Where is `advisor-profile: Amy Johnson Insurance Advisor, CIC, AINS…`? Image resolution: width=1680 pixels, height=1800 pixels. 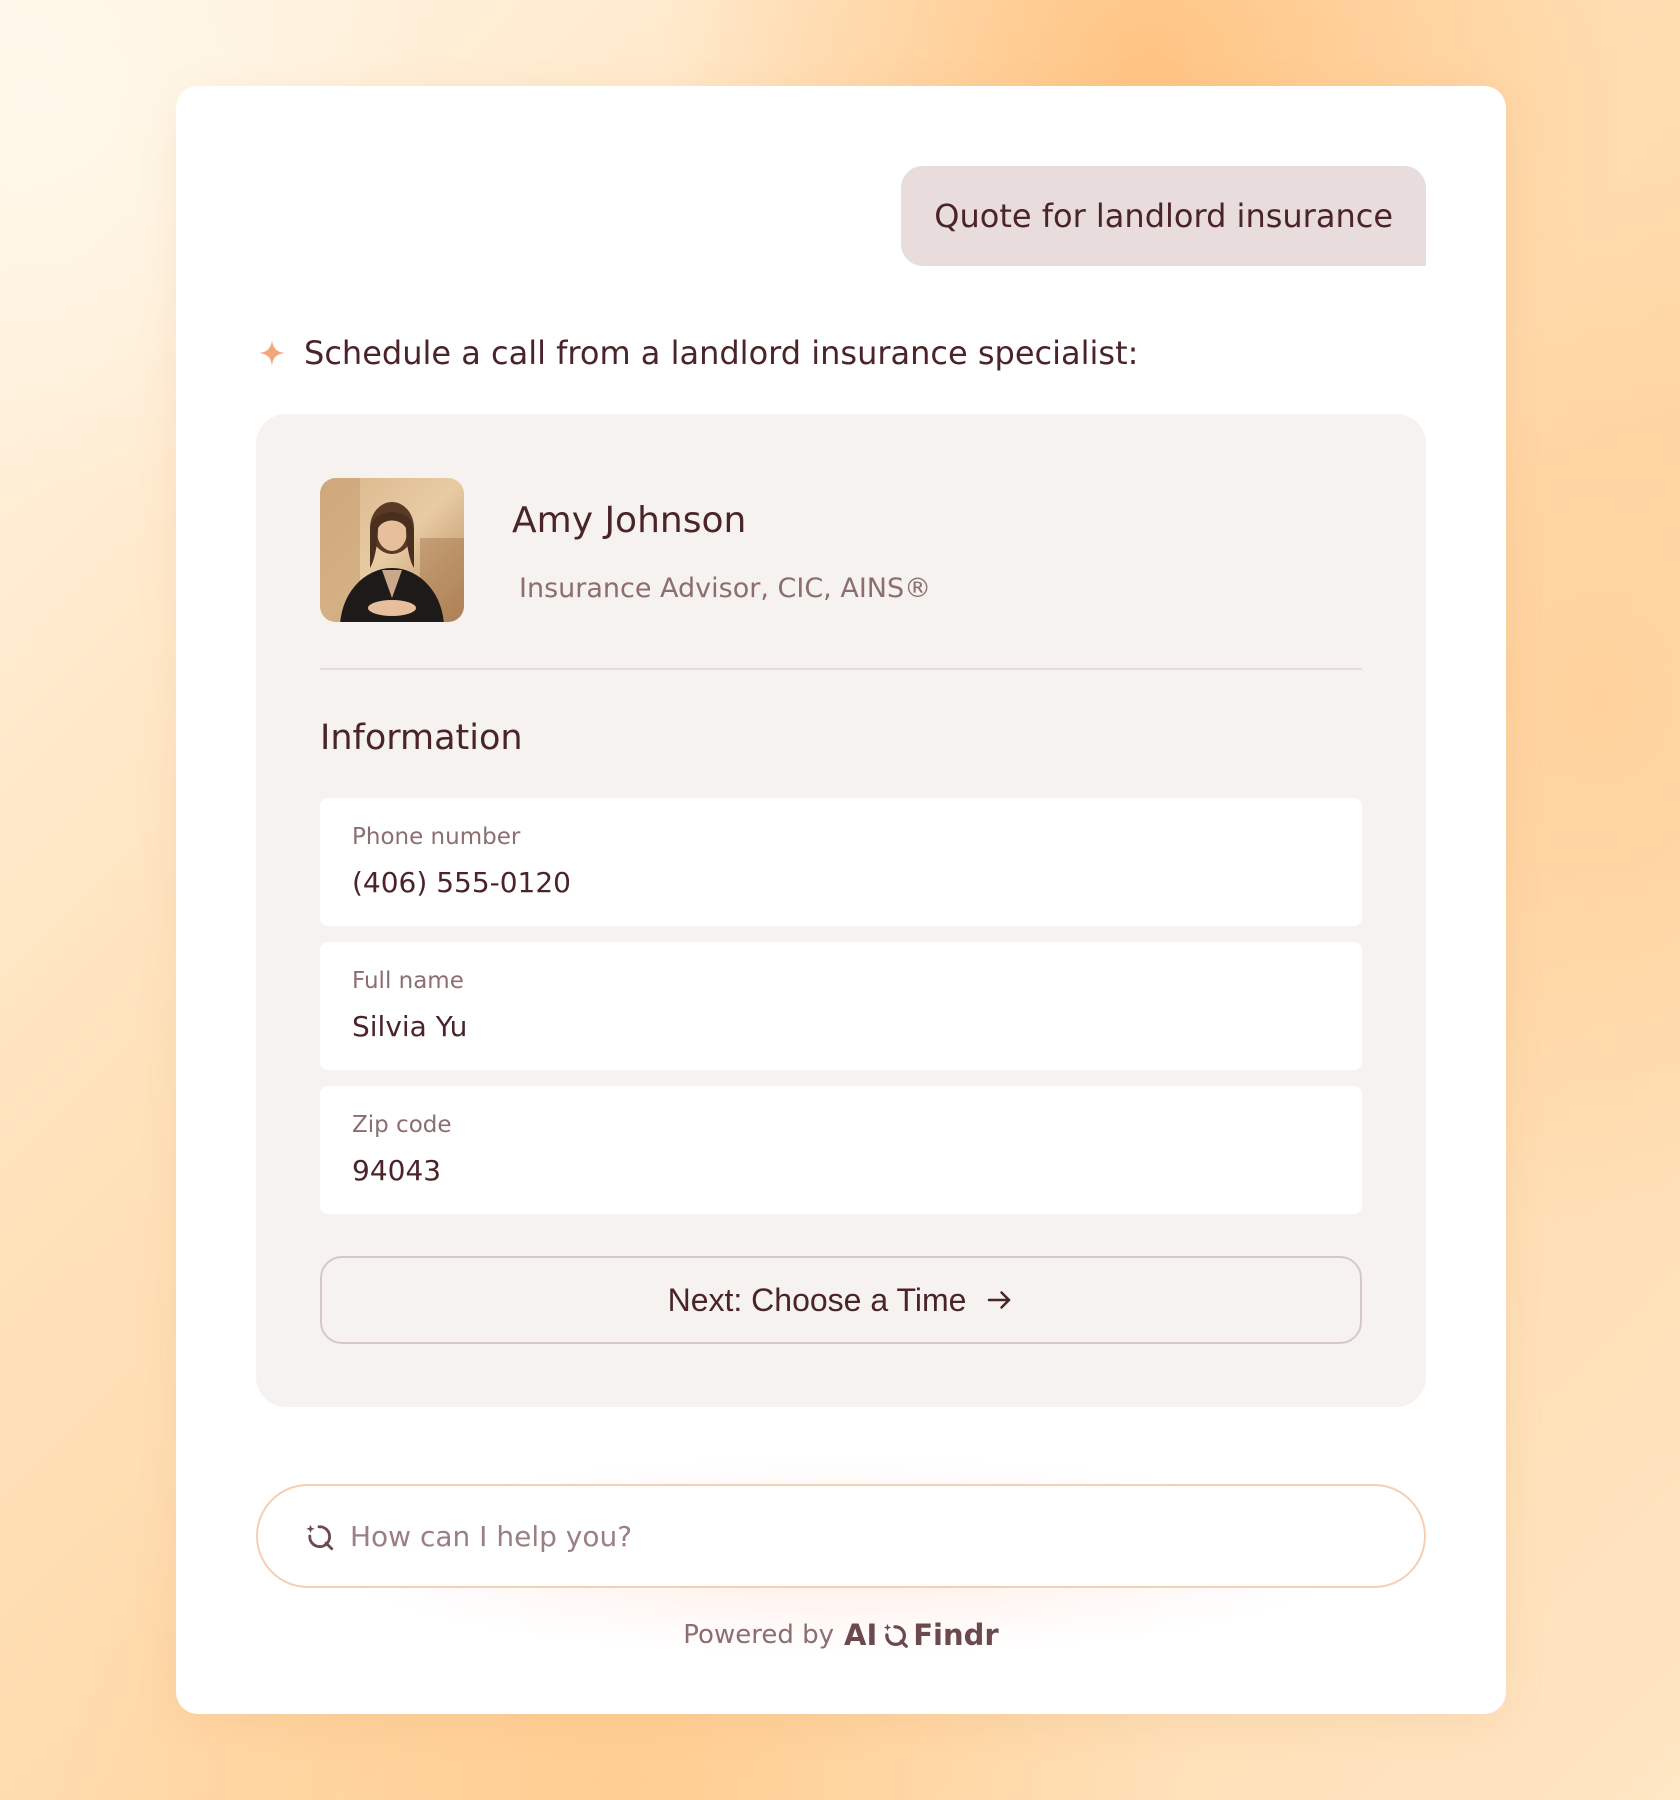
advisor-profile: Amy Johnson Insurance Advisor, CIC, AINS… is located at coordinates (625, 550).